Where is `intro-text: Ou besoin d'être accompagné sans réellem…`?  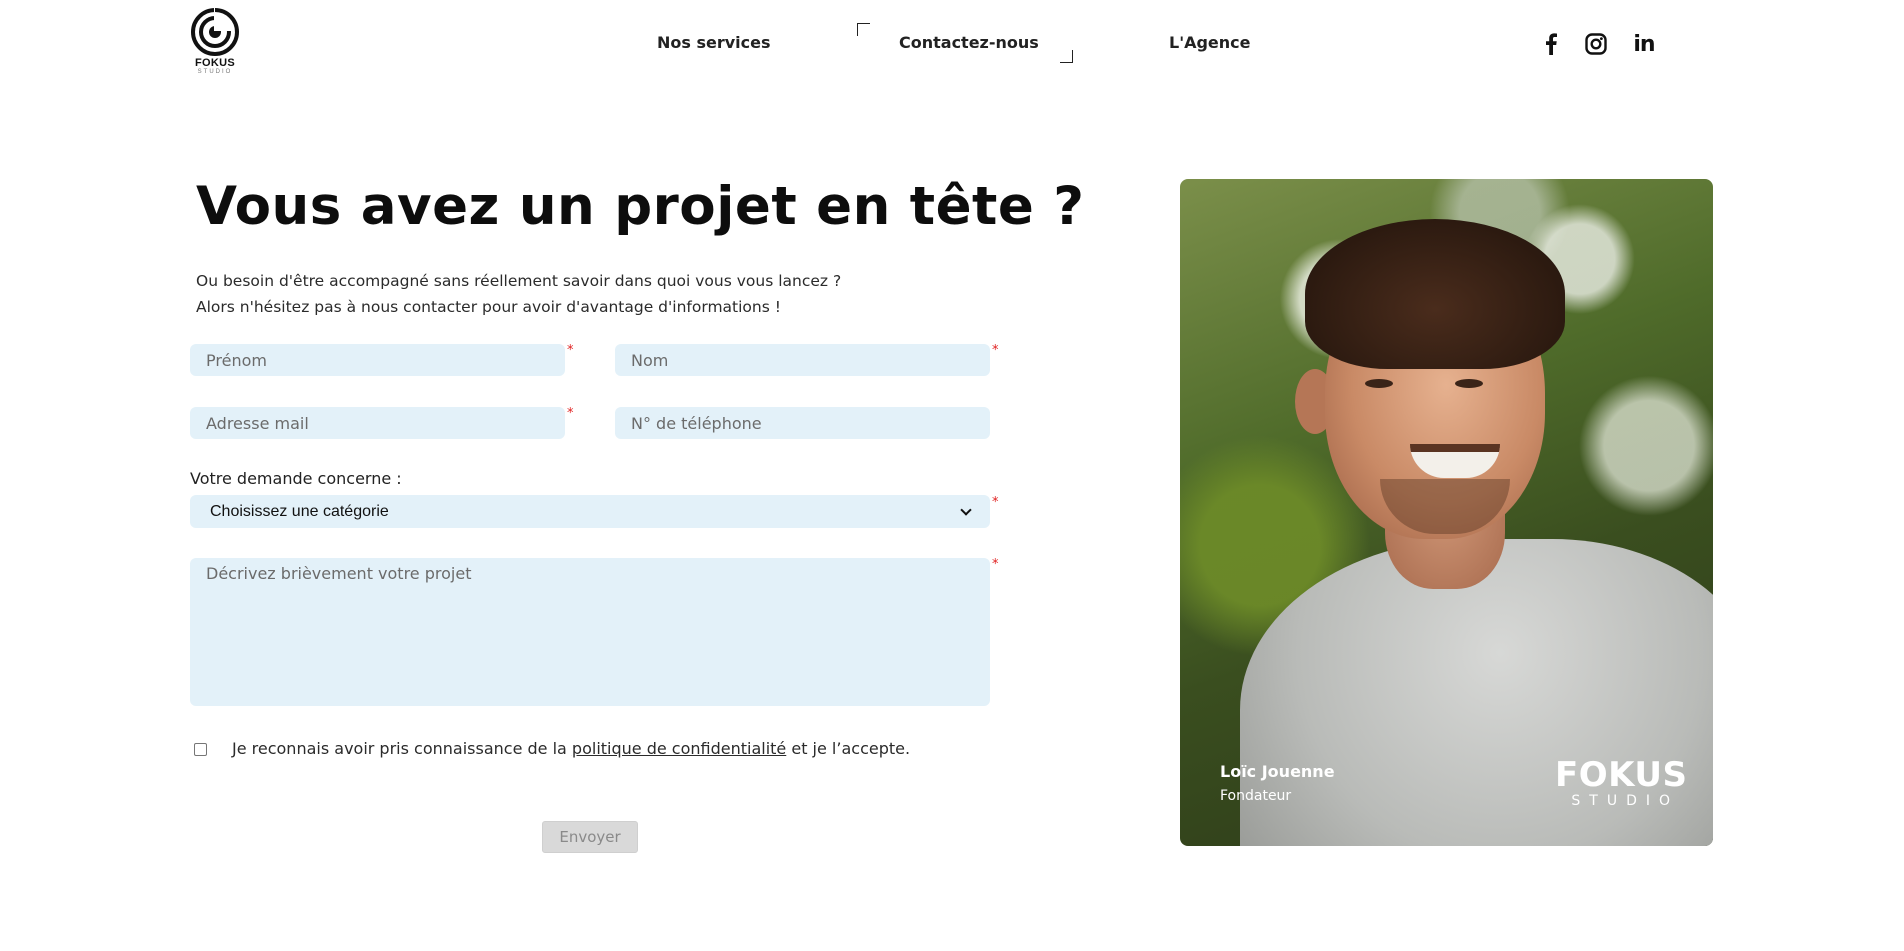 intro-text: Ou besoin d'être accompagné sans réellem… is located at coordinates (518, 294).